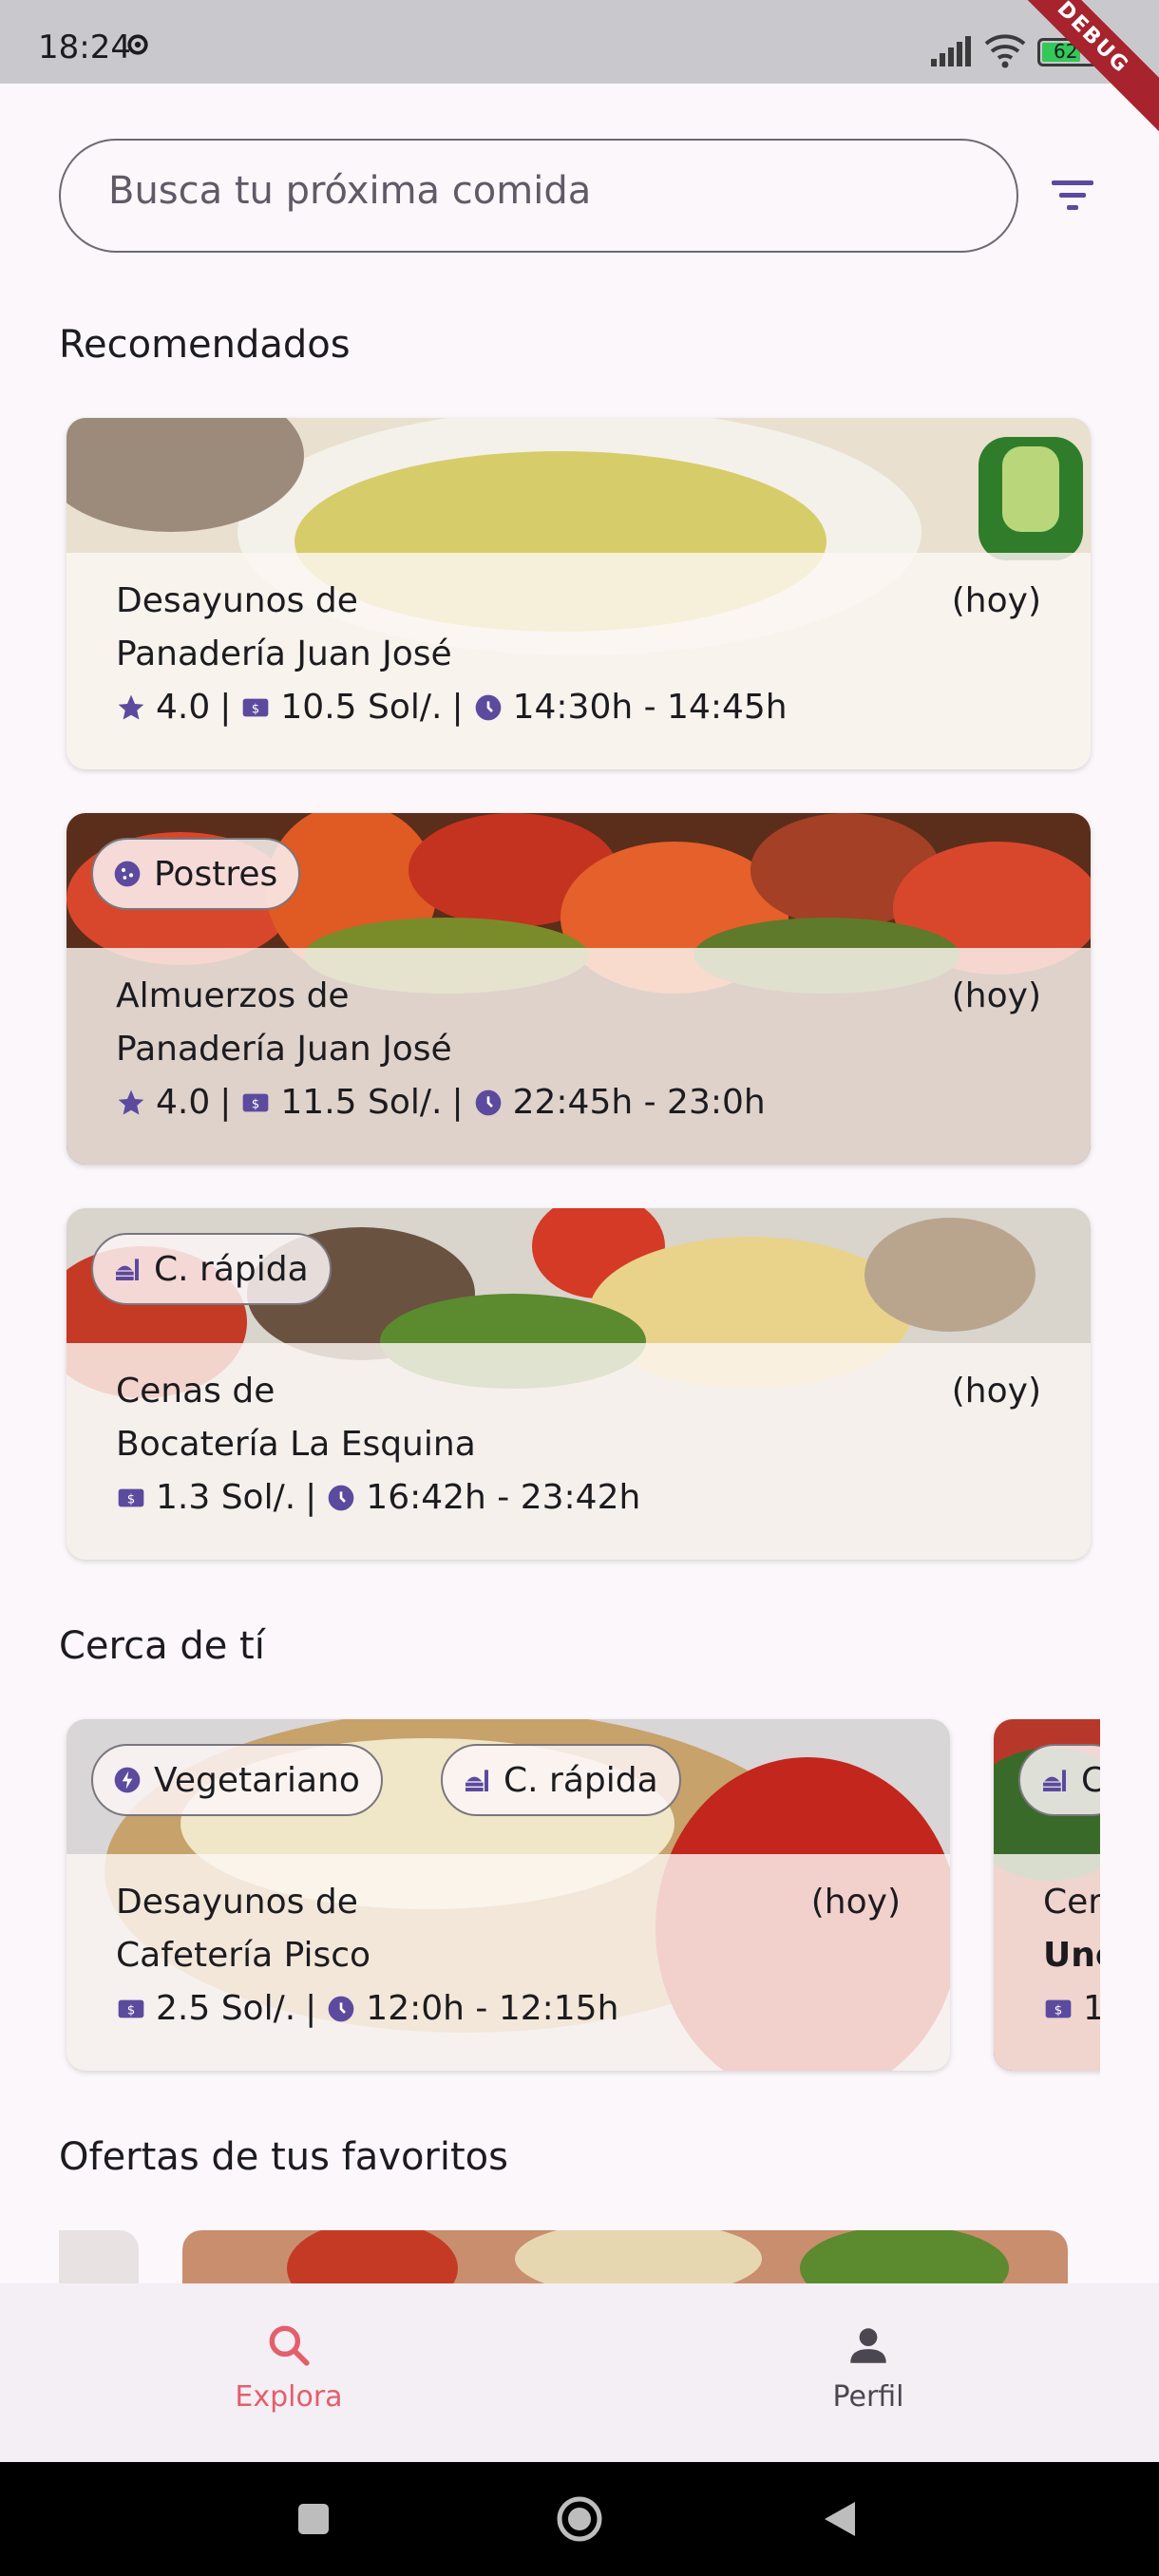  I want to click on nav-perfil: Perfil, so click(868, 2367).